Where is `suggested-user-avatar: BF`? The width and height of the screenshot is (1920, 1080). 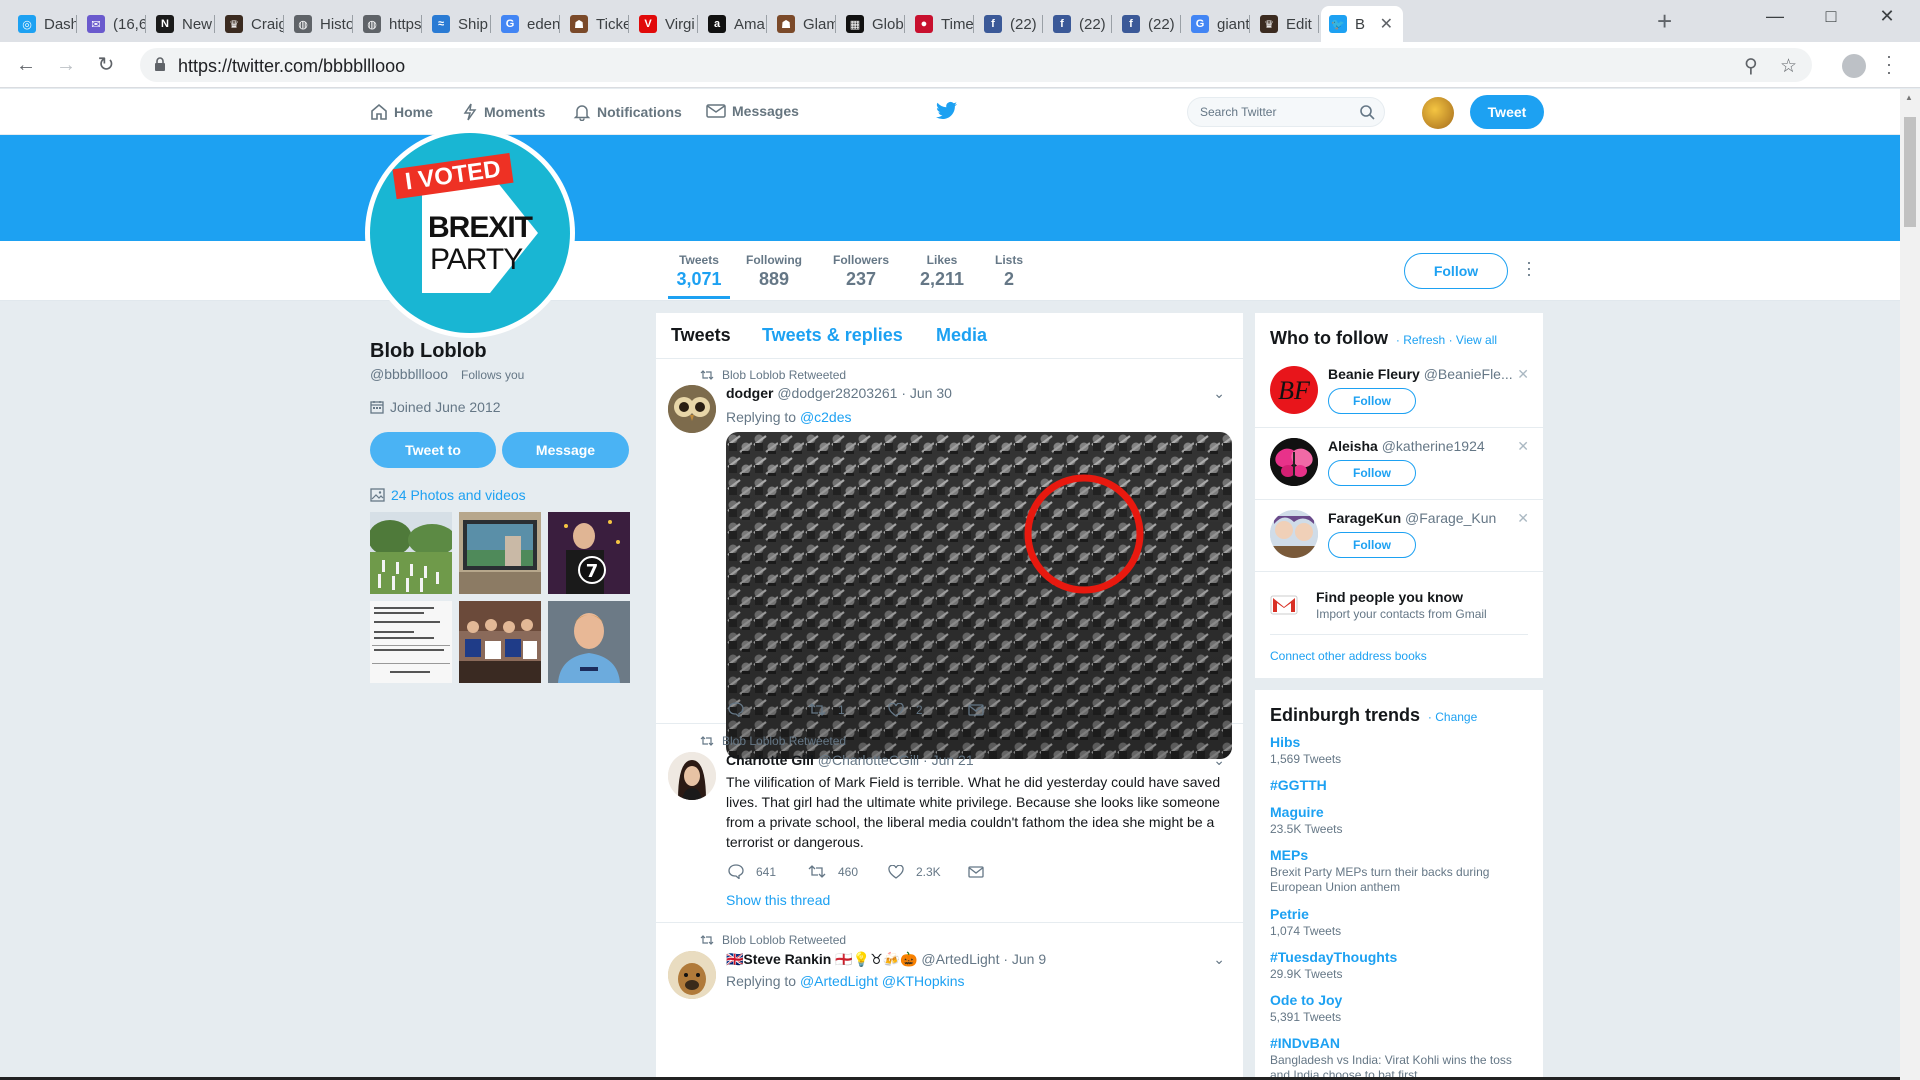
suggested-user-avatar: BF is located at coordinates (1294, 390).